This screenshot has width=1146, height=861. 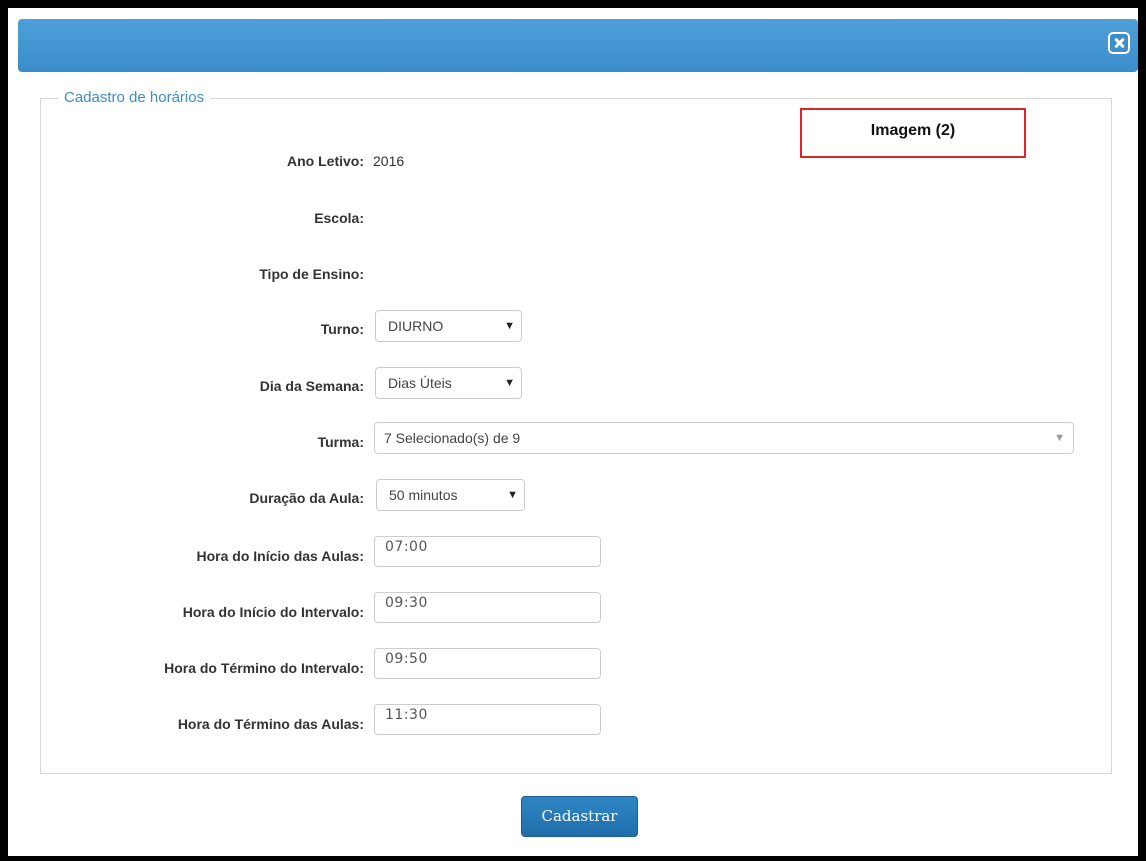 I want to click on form-legend: Cadastro de horários, so click(x=134, y=98).